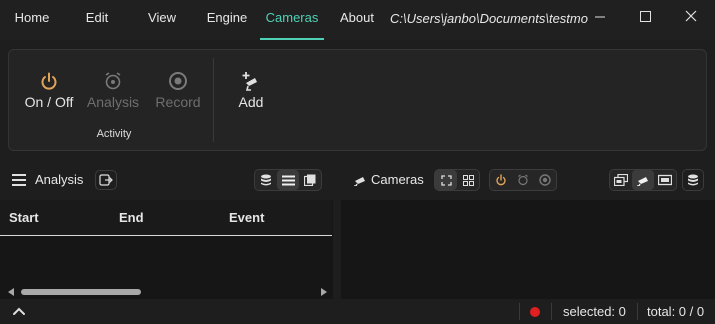 Image resolution: width=715 pixels, height=324 pixels. I want to click on camera-record-button, so click(545, 180).